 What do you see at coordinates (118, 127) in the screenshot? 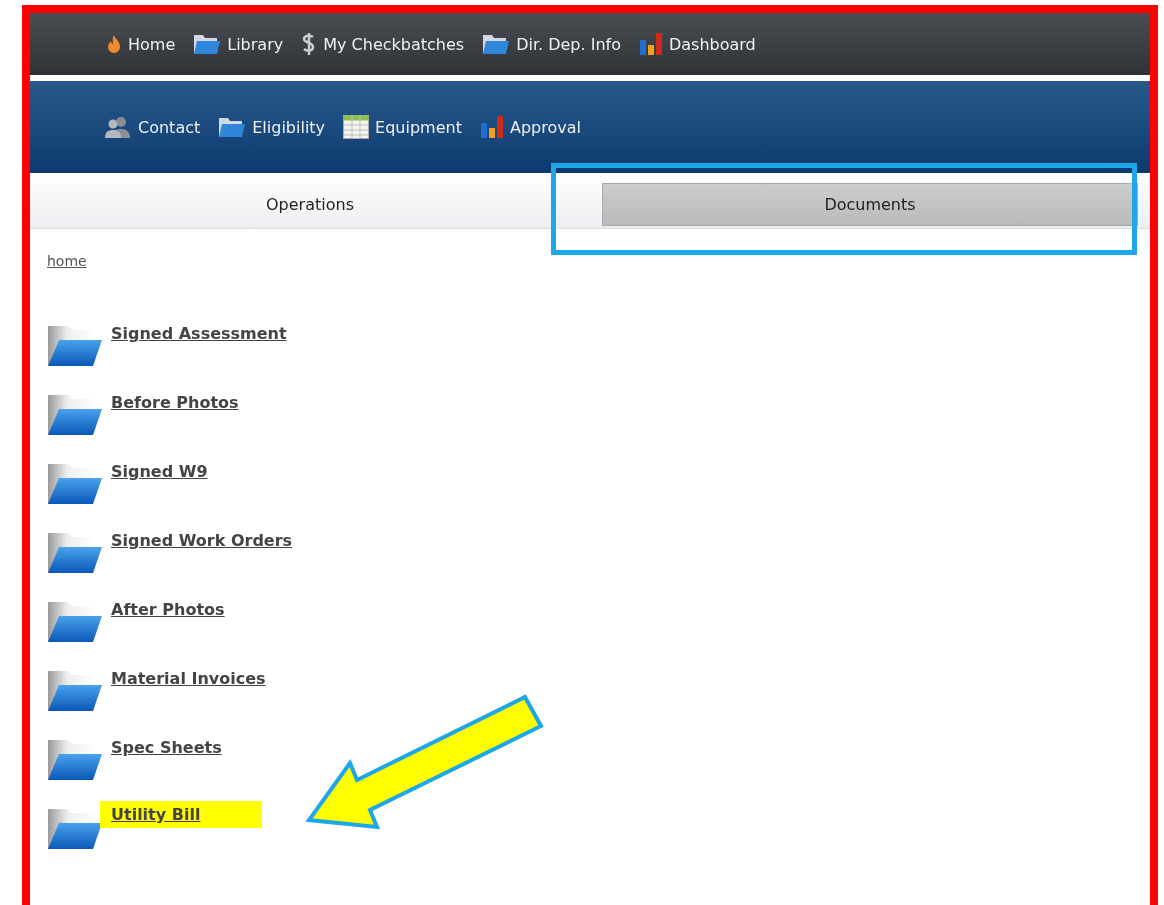
I see `people-icon` at bounding box center [118, 127].